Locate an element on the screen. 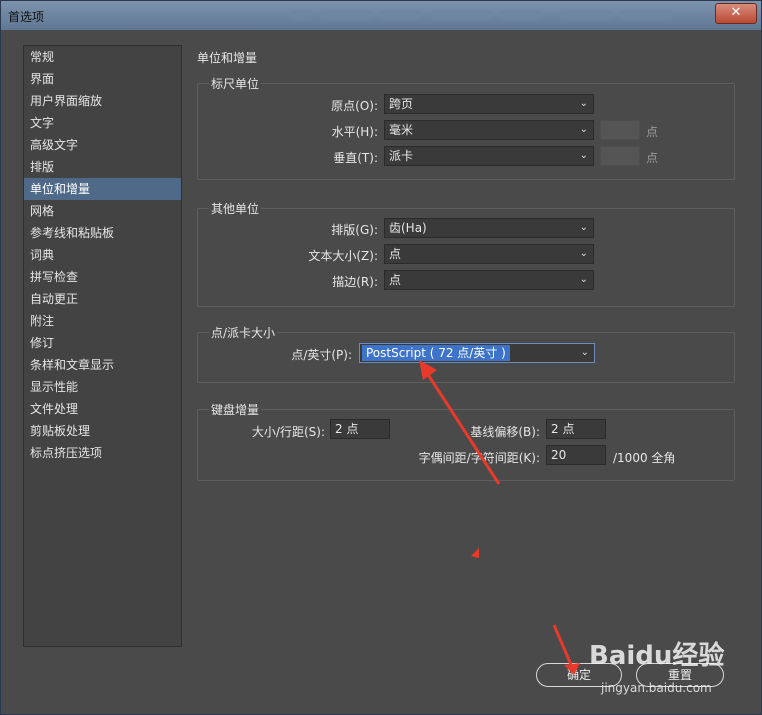 Image resolution: width=762 pixels, height=715 pixels. watermark-url: jingyan.baidu.com is located at coordinates (656, 688).